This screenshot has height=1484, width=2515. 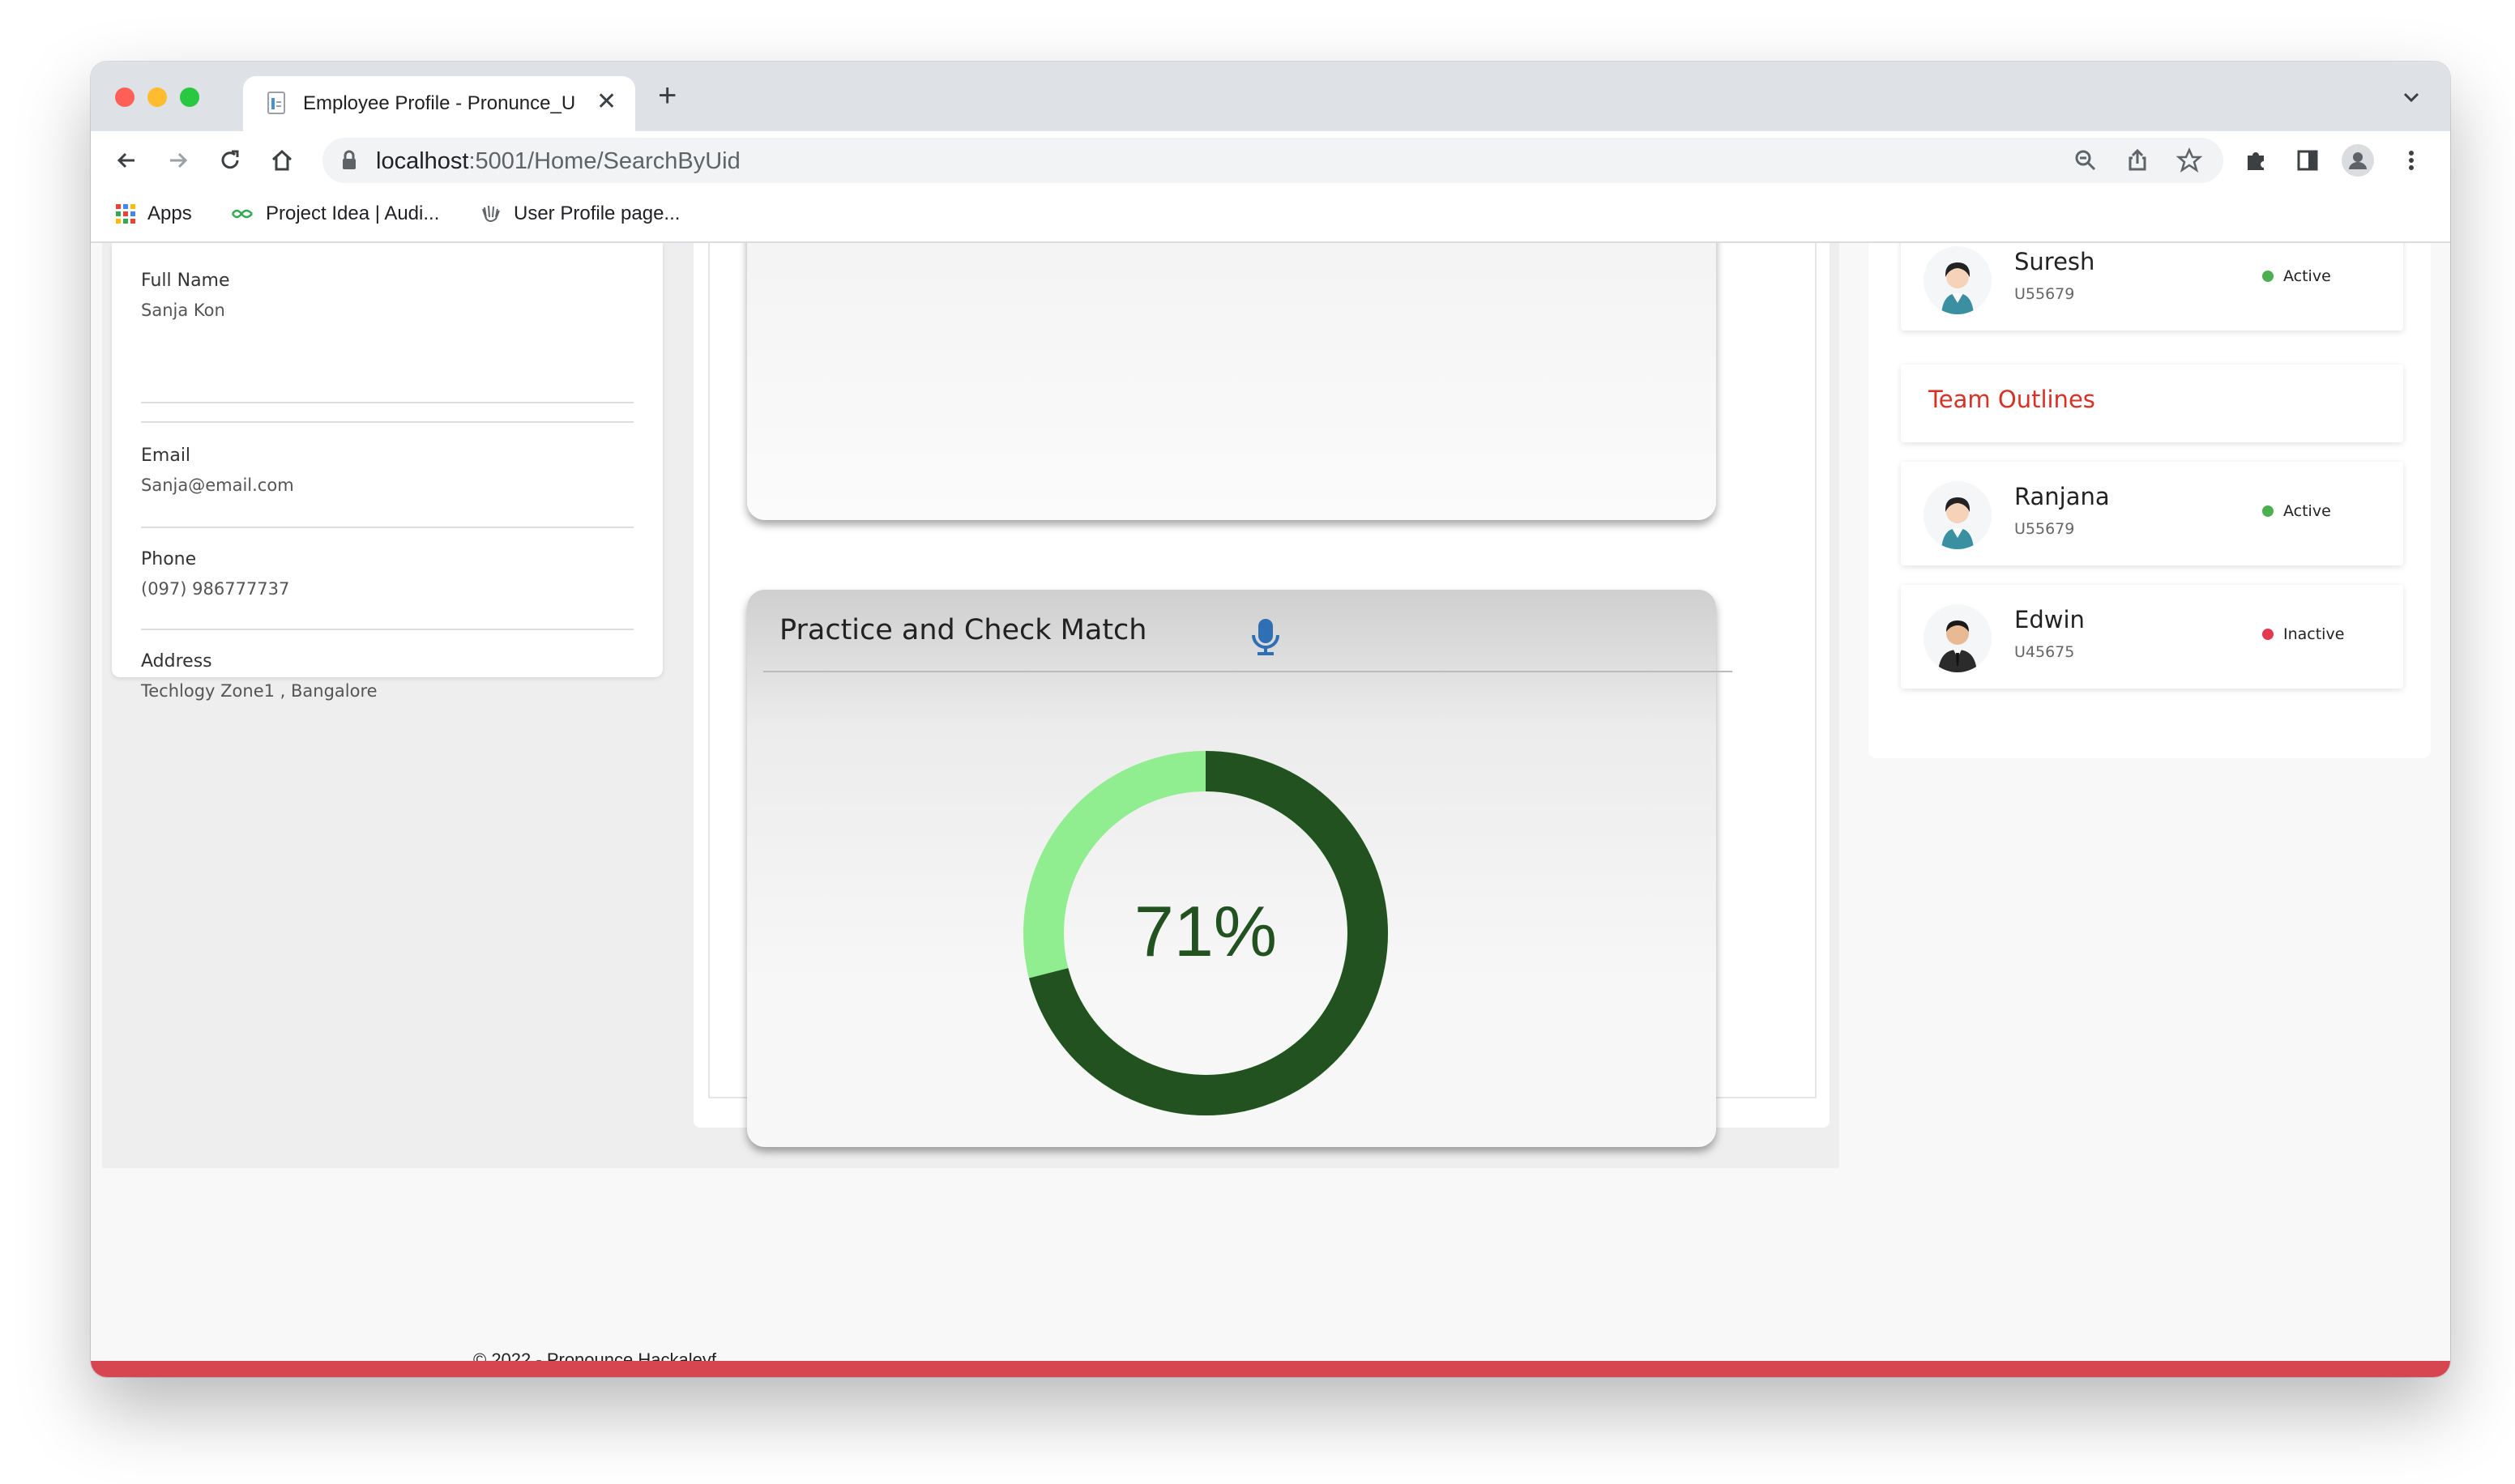 I want to click on match-donut-chart: 71%, so click(x=1205, y=933).